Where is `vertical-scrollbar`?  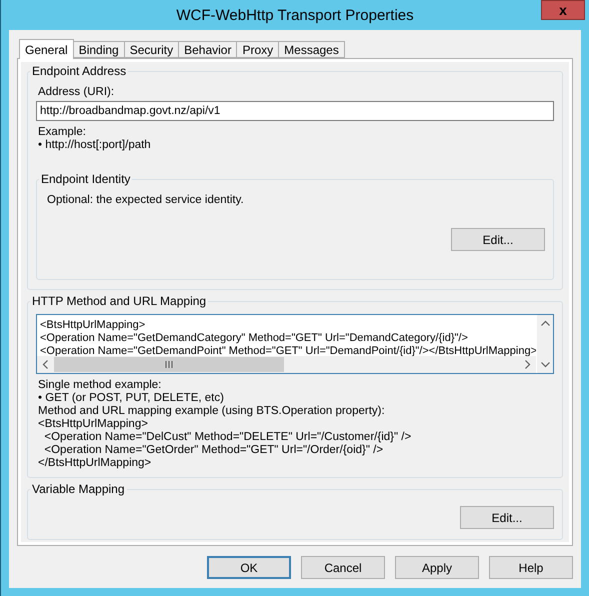
vertical-scrollbar is located at coordinates (544, 344).